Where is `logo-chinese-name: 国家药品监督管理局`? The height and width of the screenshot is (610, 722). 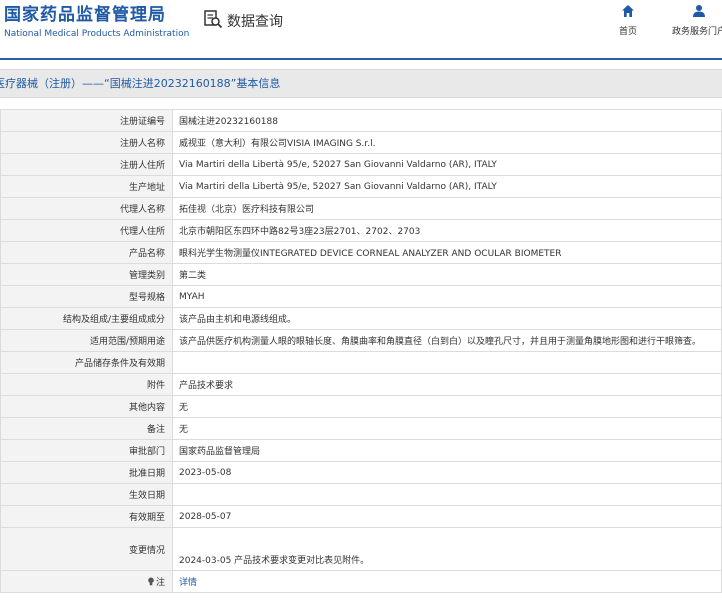 logo-chinese-name: 国家药品监督管理局 is located at coordinates (85, 15).